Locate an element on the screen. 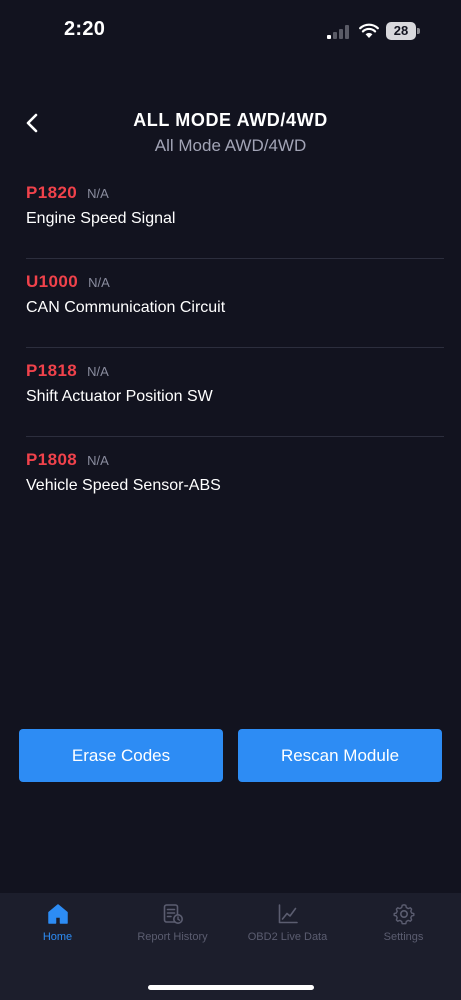 This screenshot has width=461, height=1000. tab-report-history: Report History is located at coordinates (172, 923).